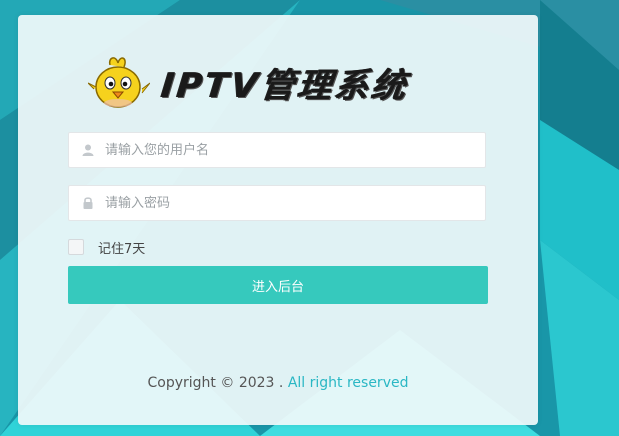 The height and width of the screenshot is (436, 619). What do you see at coordinates (290, 203) in the screenshot?
I see `password-input` at bounding box center [290, 203].